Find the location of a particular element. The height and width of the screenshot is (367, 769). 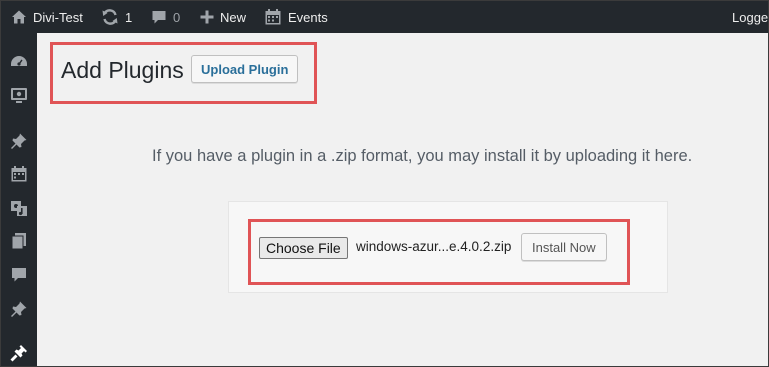

plugins-icon is located at coordinates (19, 353).